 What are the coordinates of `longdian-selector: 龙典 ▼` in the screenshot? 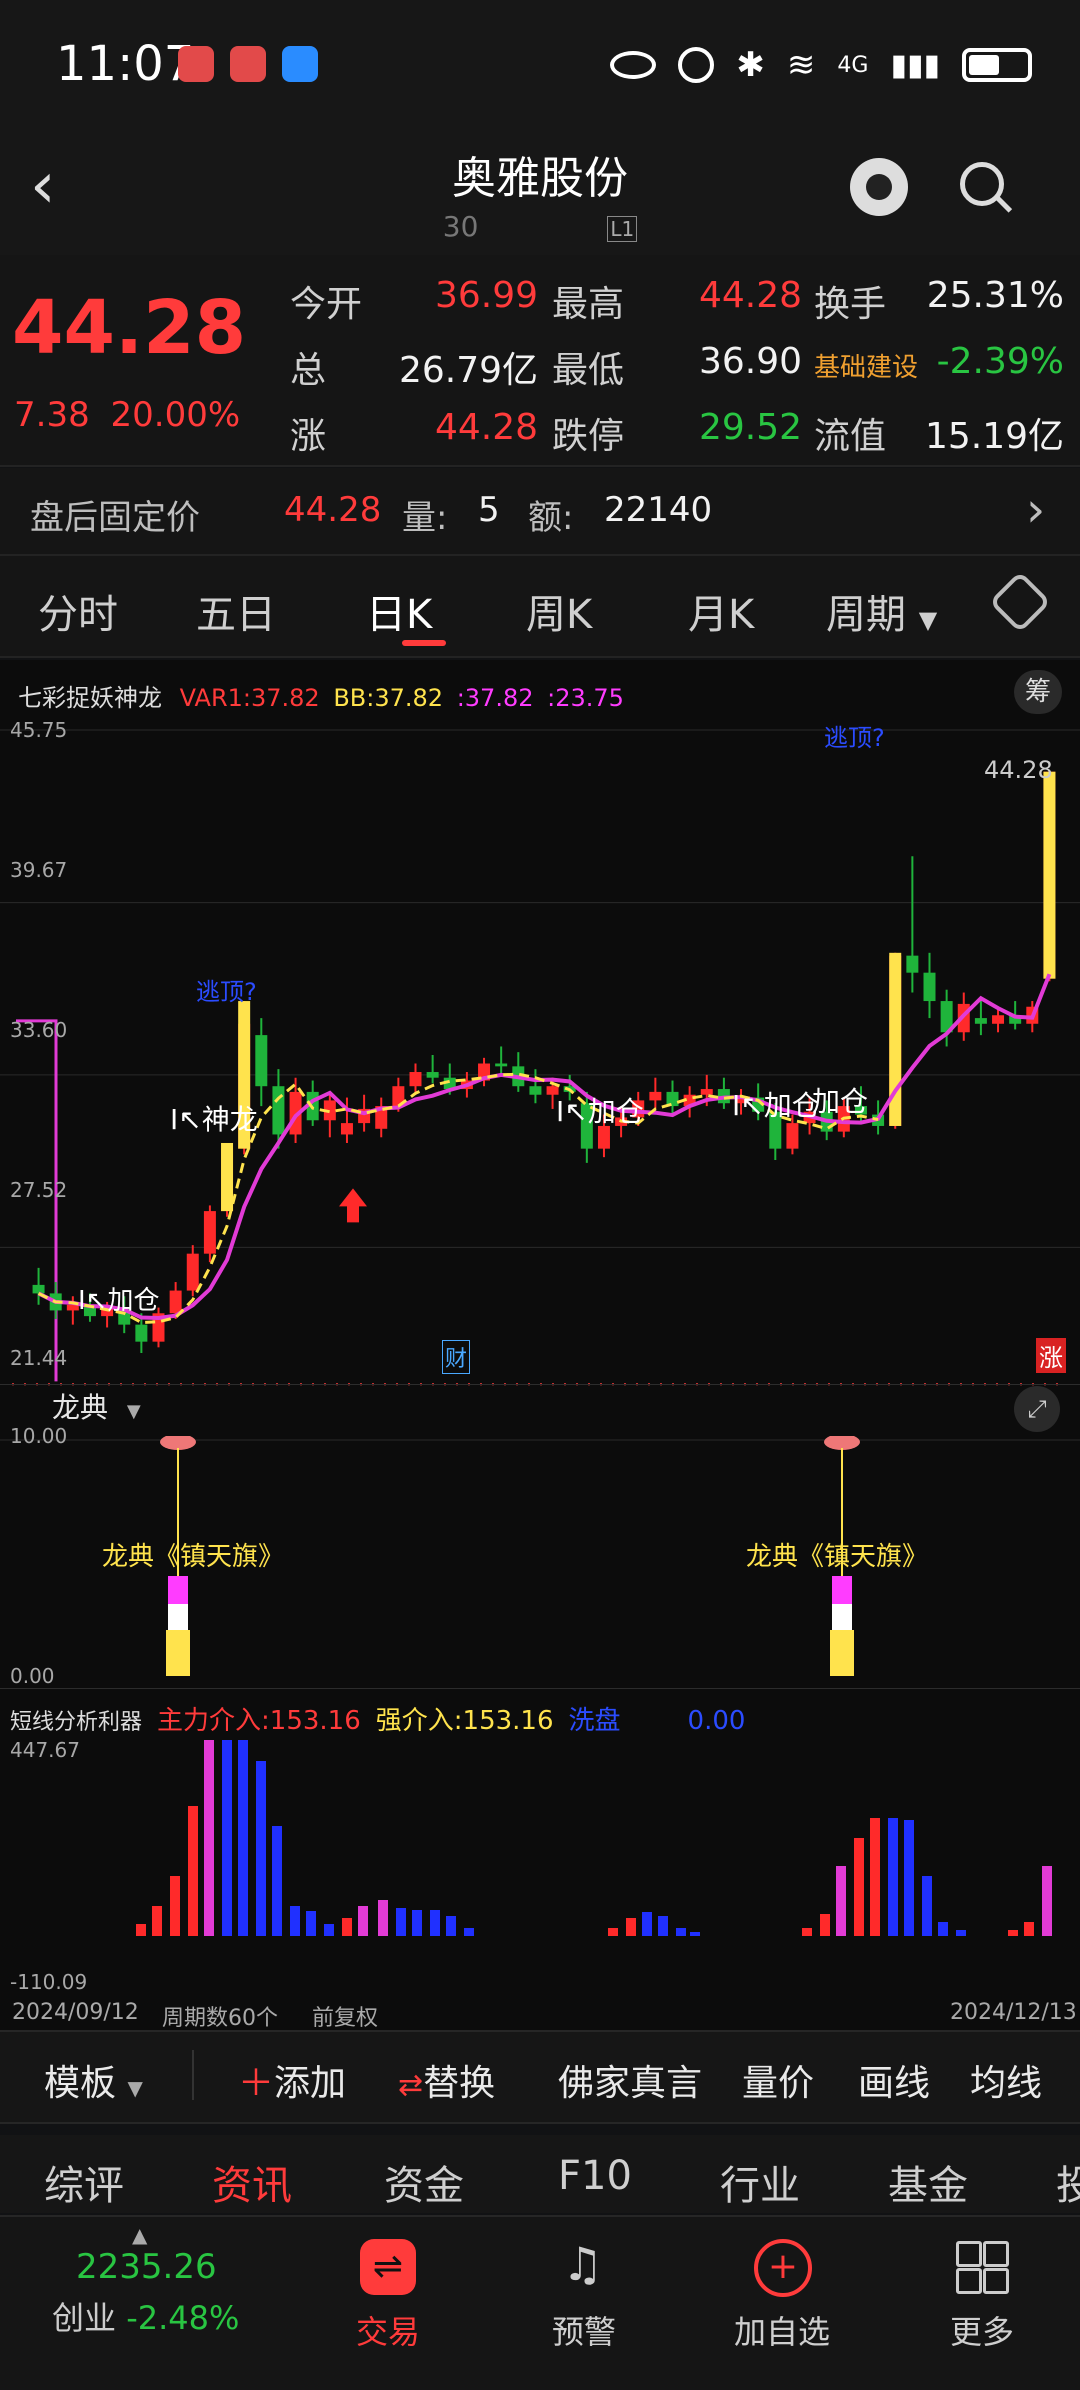 It's located at (96, 1406).